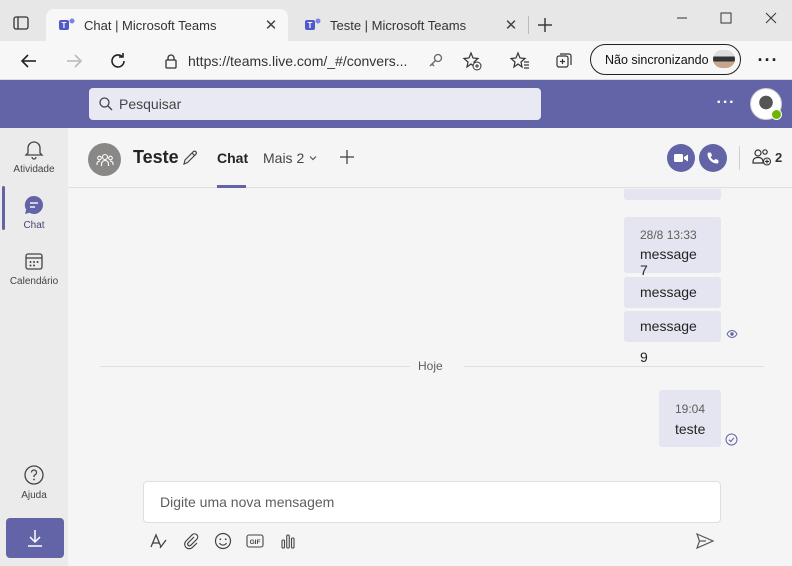  I want to click on phone-icon, so click(713, 158).